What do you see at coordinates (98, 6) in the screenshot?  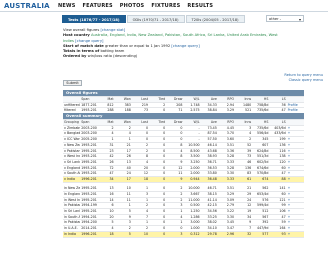 I see `nav-features: FEATURES` at bounding box center [98, 6].